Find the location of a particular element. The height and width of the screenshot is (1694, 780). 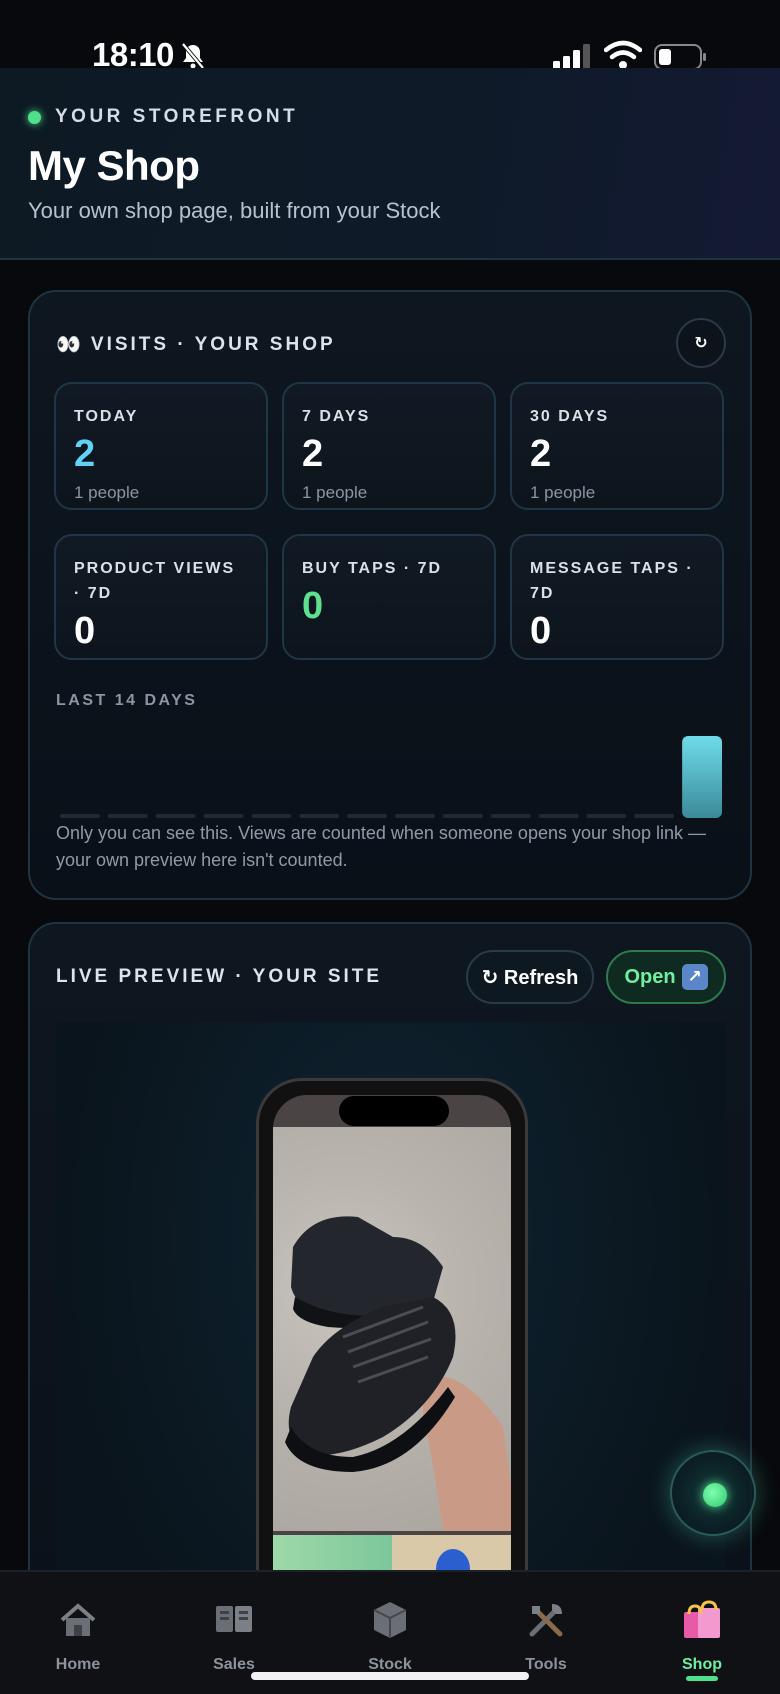

storefront-eyebrow: YOUR STOREFRONT is located at coordinates (163, 117).